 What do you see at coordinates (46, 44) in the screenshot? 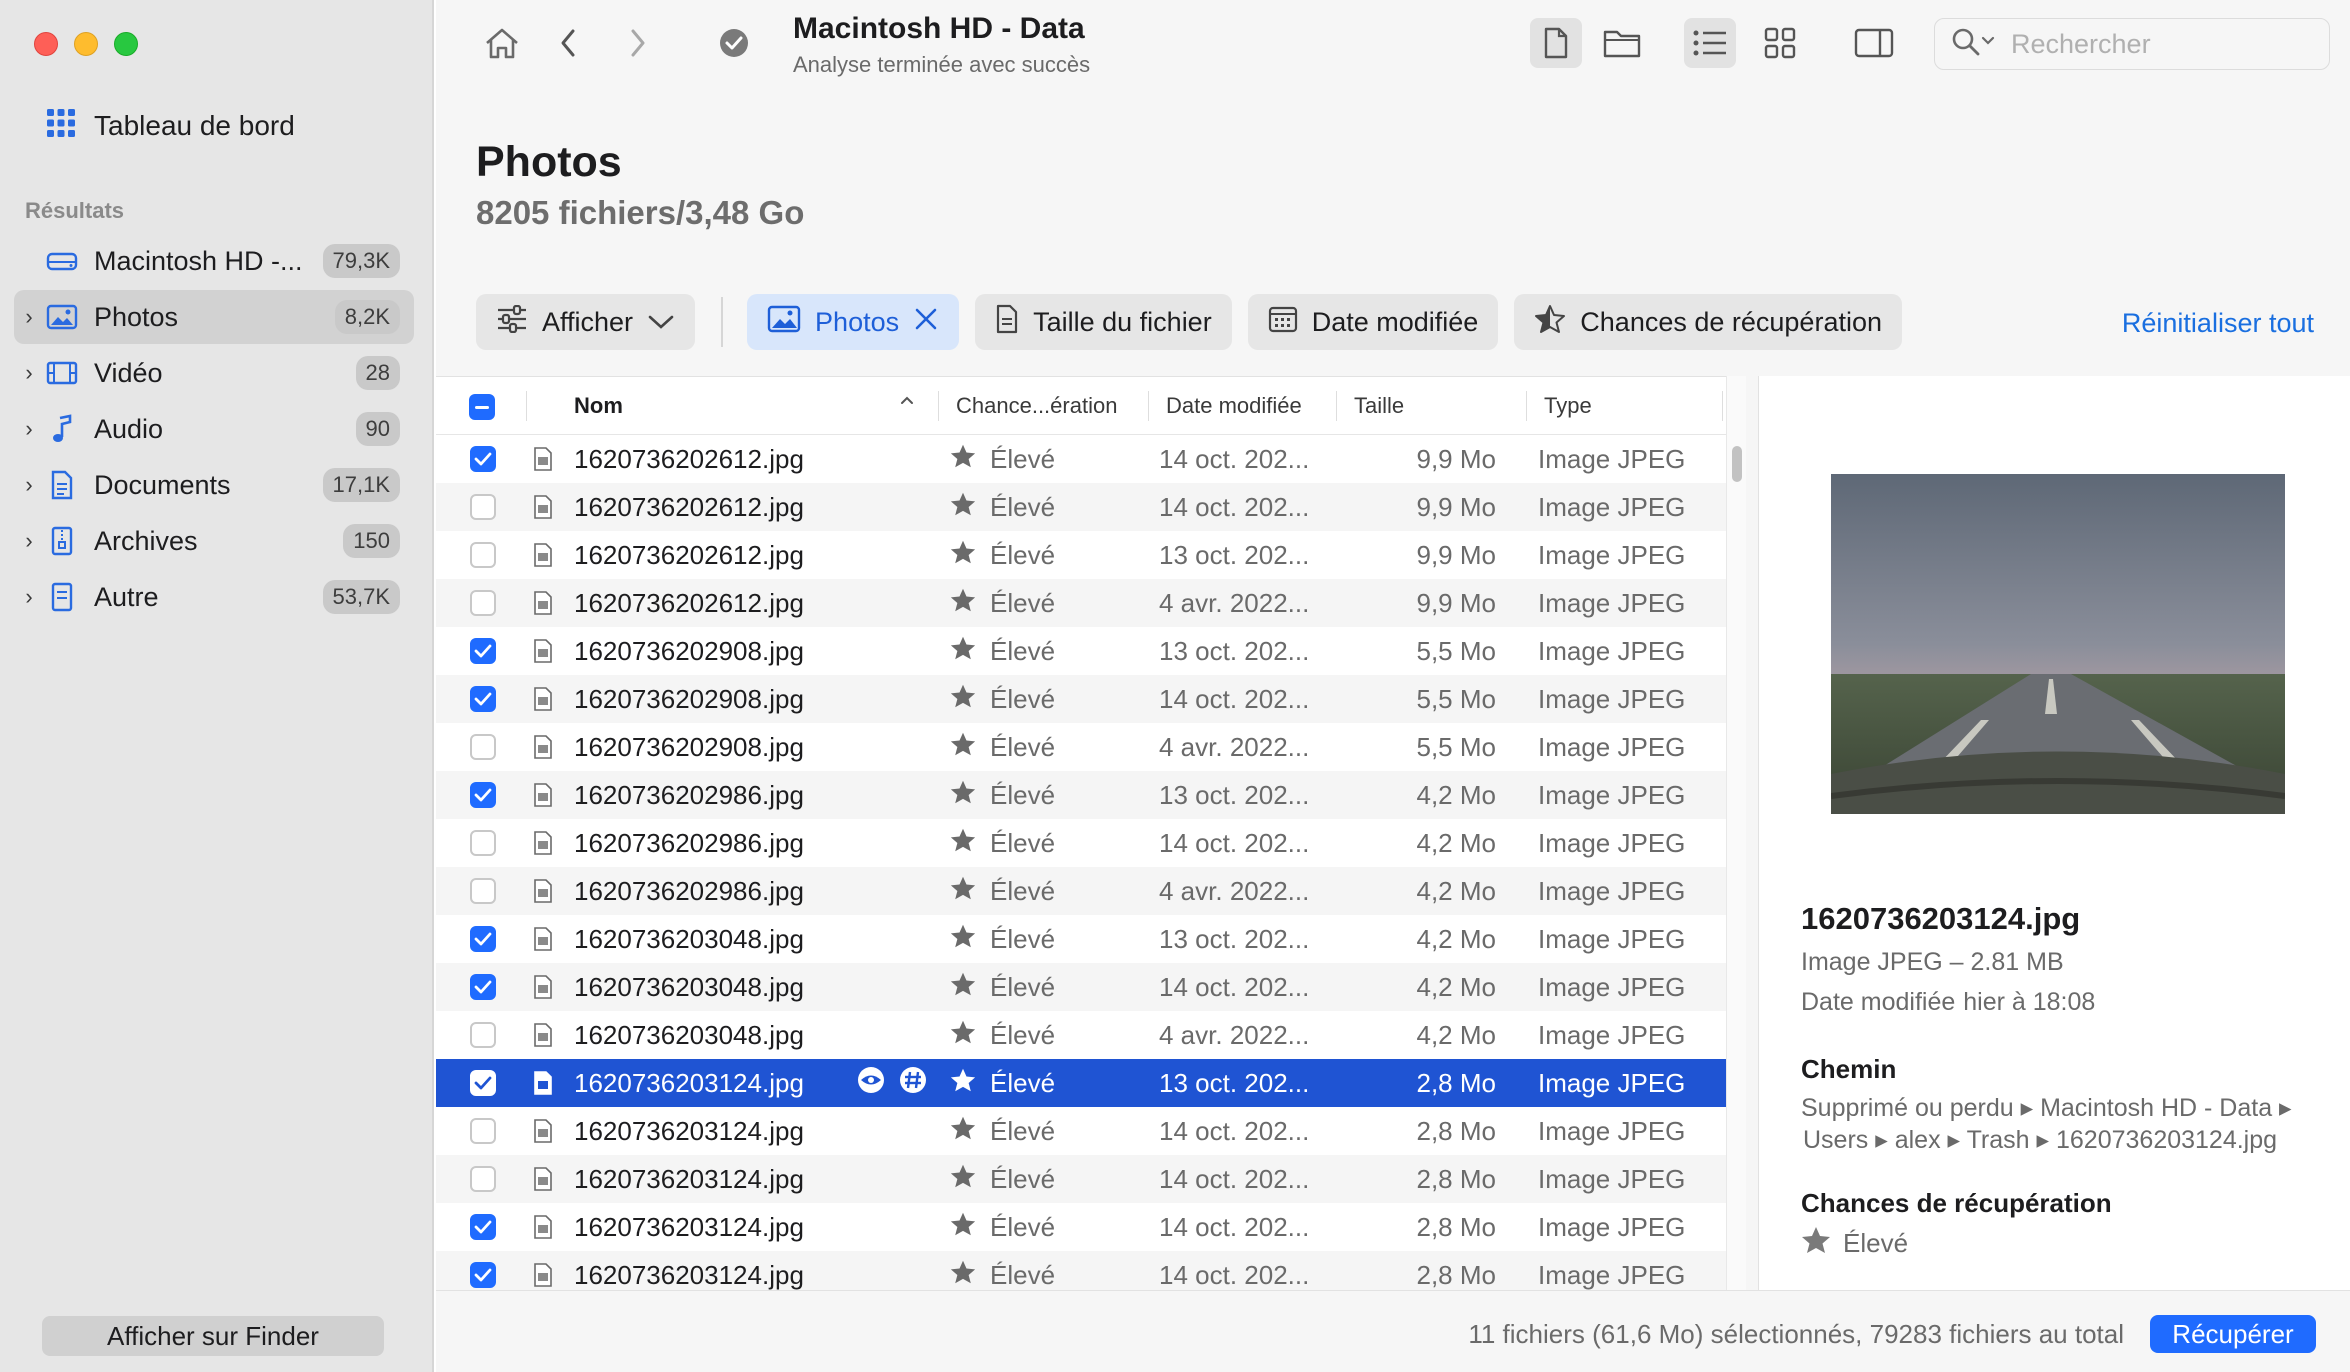
I see `close-window-button` at bounding box center [46, 44].